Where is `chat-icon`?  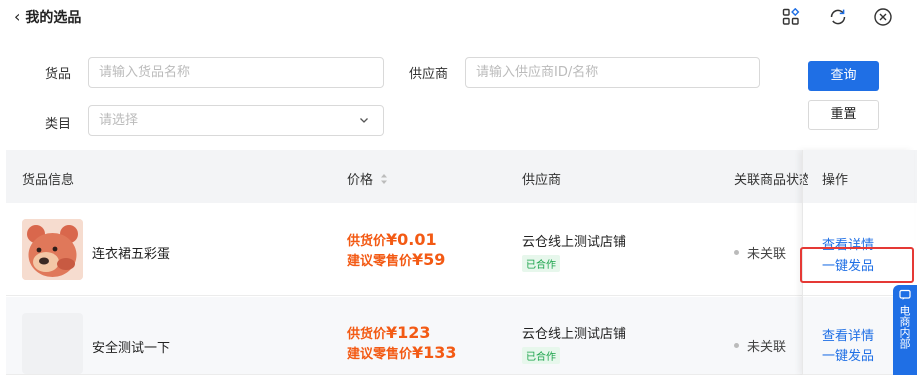
chat-icon is located at coordinates (905, 297).